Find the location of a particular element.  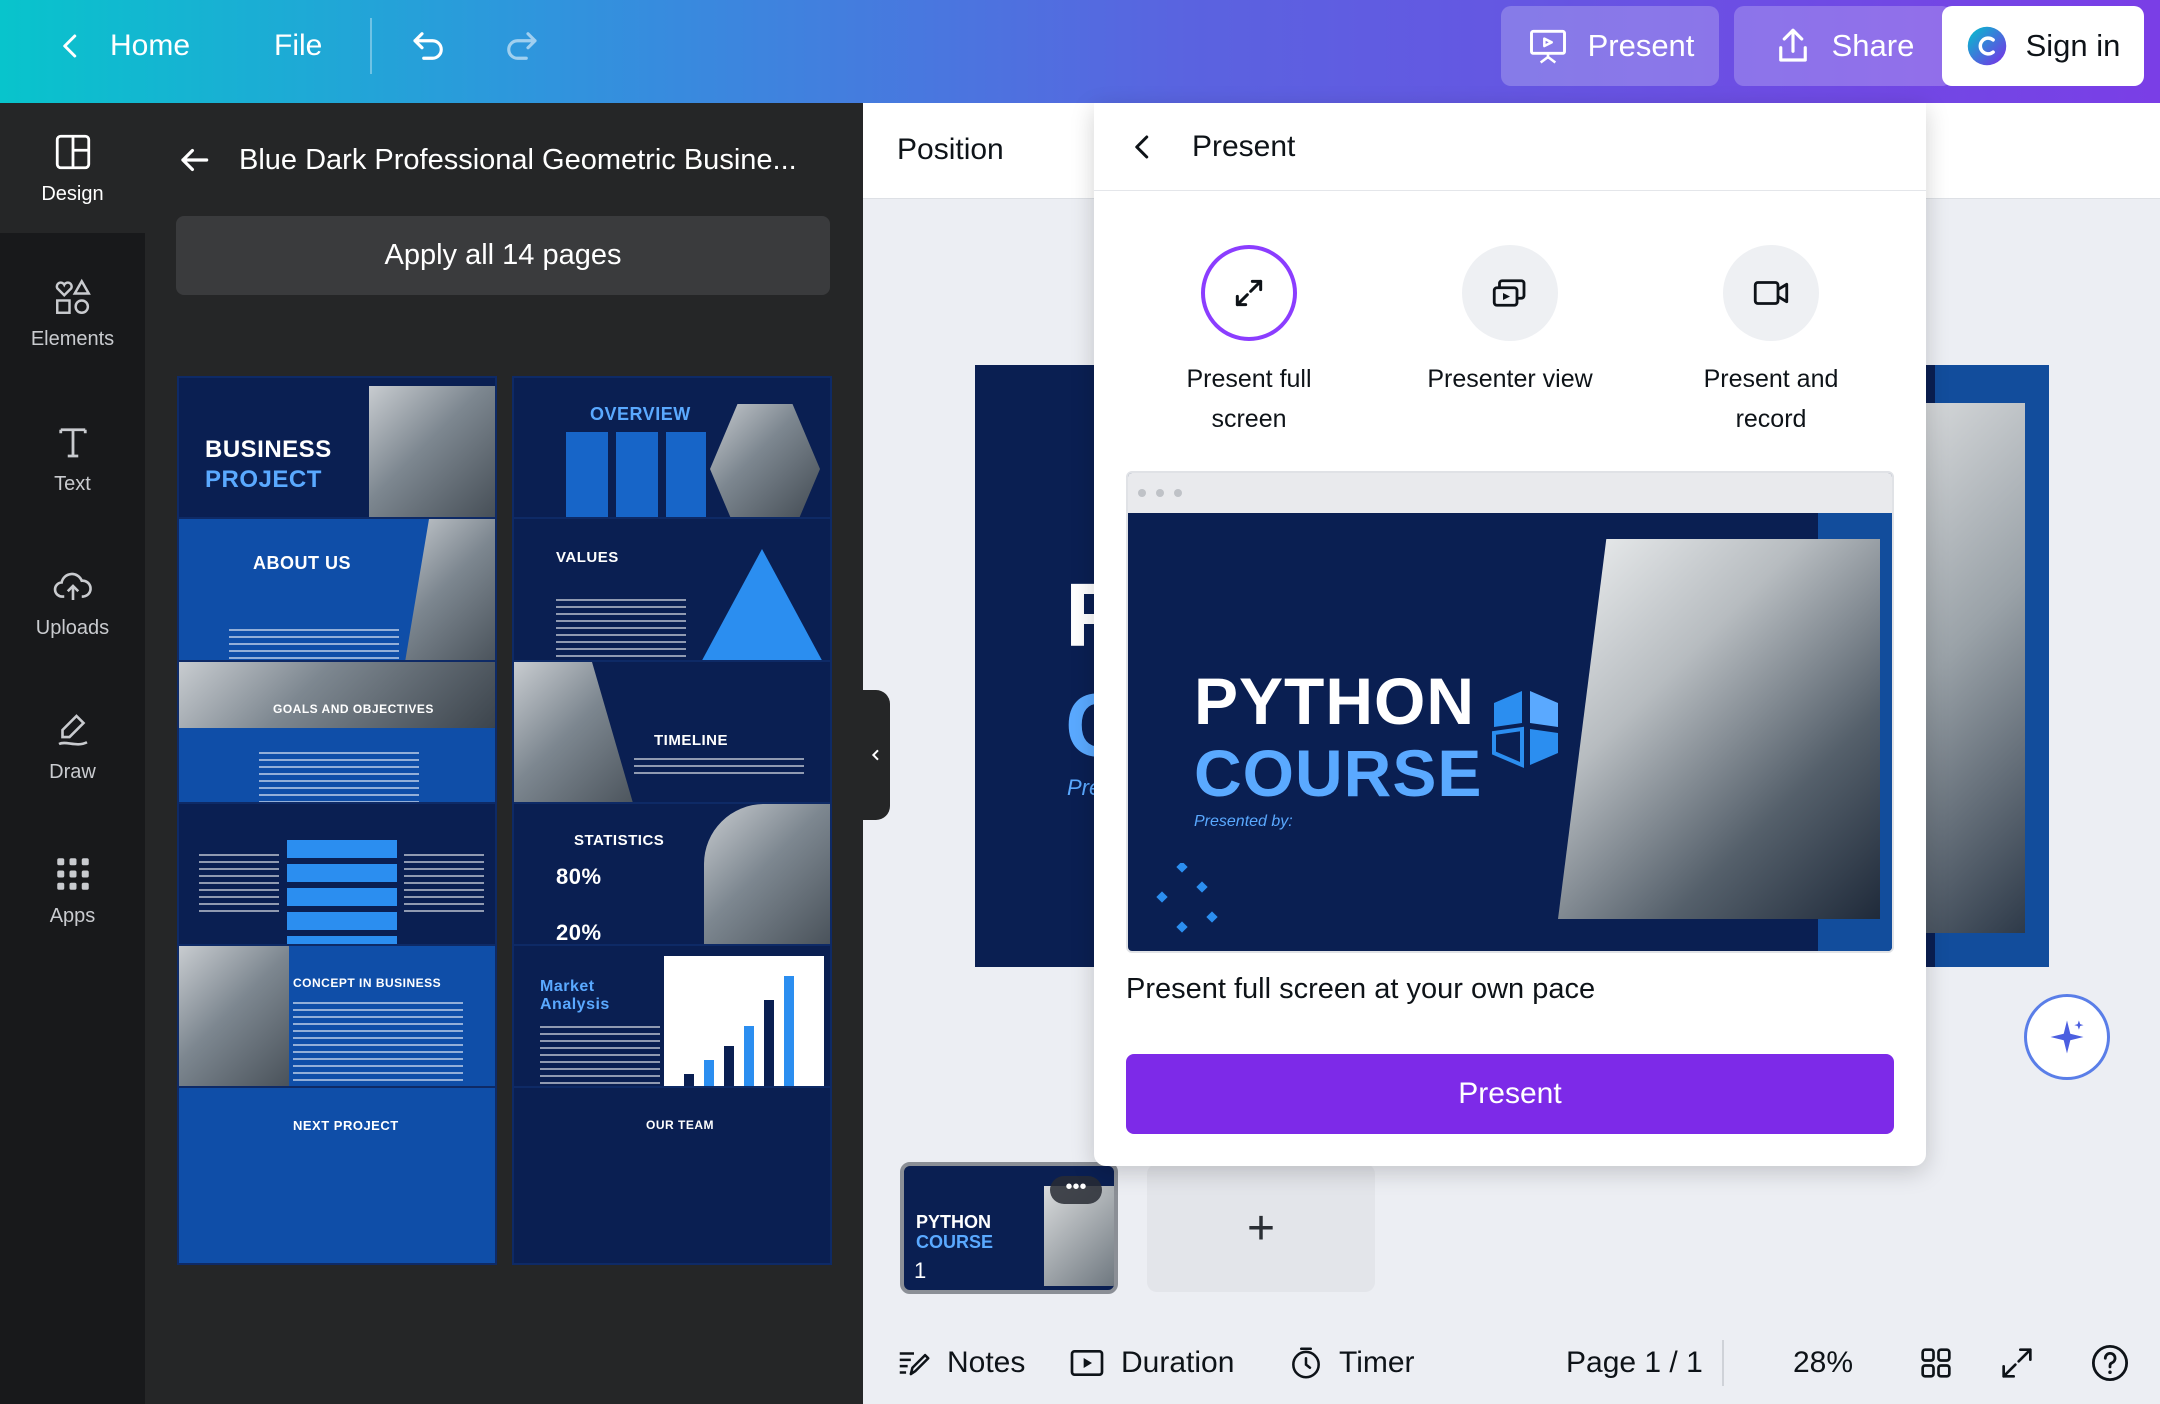

elements-icon is located at coordinates (73, 296).